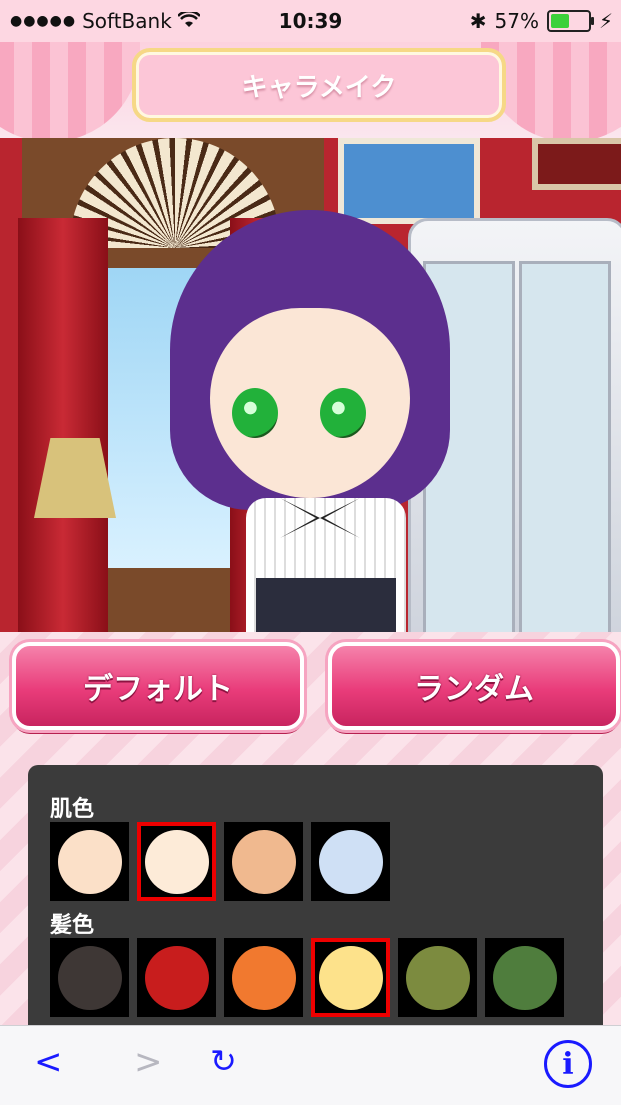 The width and height of the screenshot is (621, 1105). Describe the element at coordinates (148, 1062) in the screenshot. I see `forward-button: >` at that location.